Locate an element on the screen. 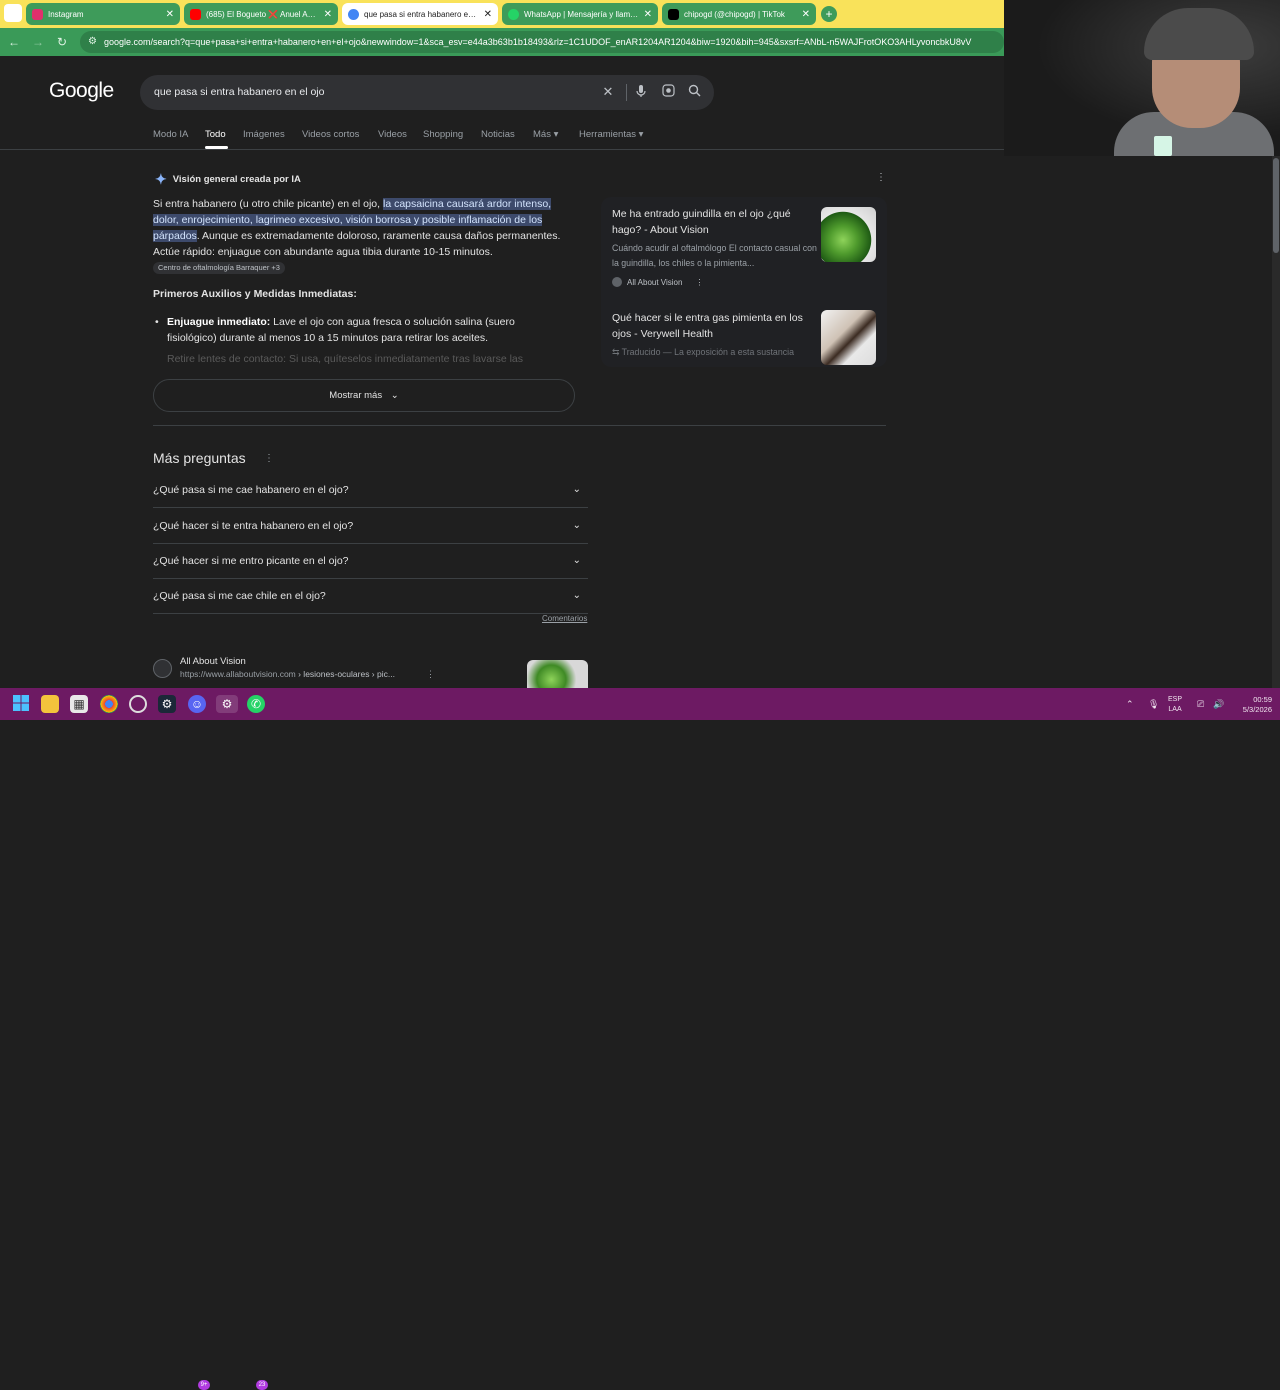 The width and height of the screenshot is (1280, 1390). windows-start-icon is located at coordinates (21, 704).